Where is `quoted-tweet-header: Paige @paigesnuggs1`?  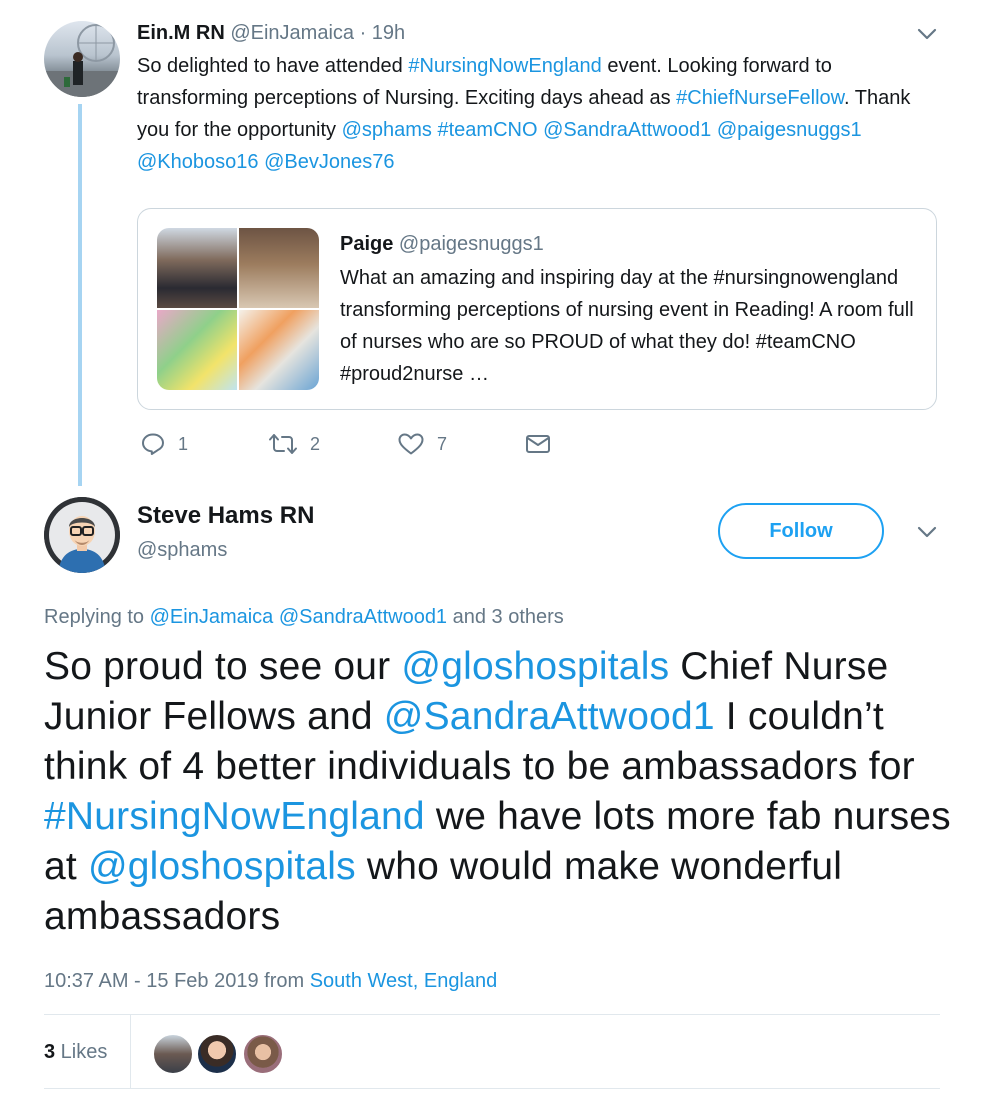 quoted-tweet-header: Paige @paigesnuggs1 is located at coordinates (442, 244).